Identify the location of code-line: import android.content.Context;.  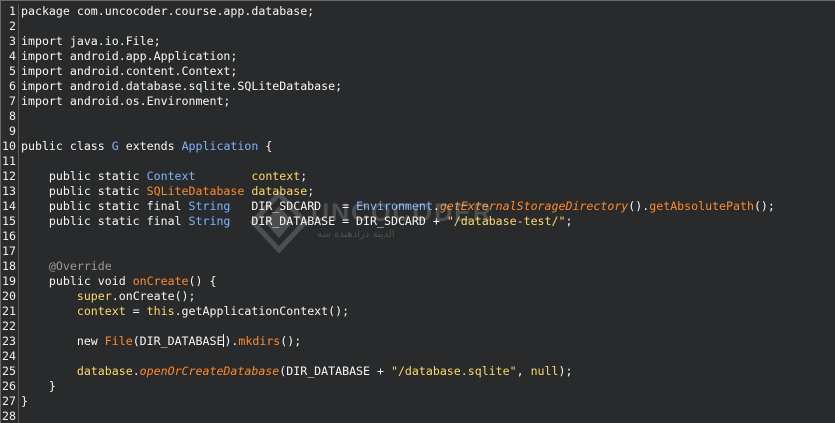
(428, 71).